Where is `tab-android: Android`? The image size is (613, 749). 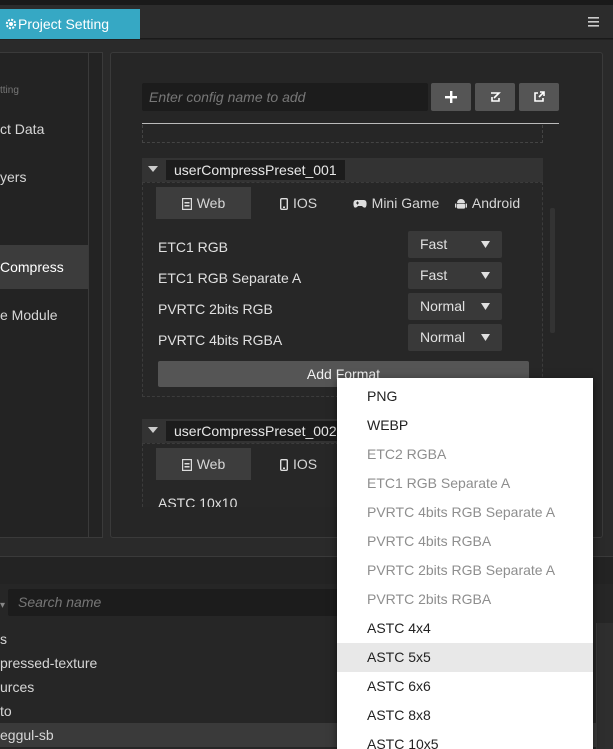 tab-android: Android is located at coordinates (487, 203).